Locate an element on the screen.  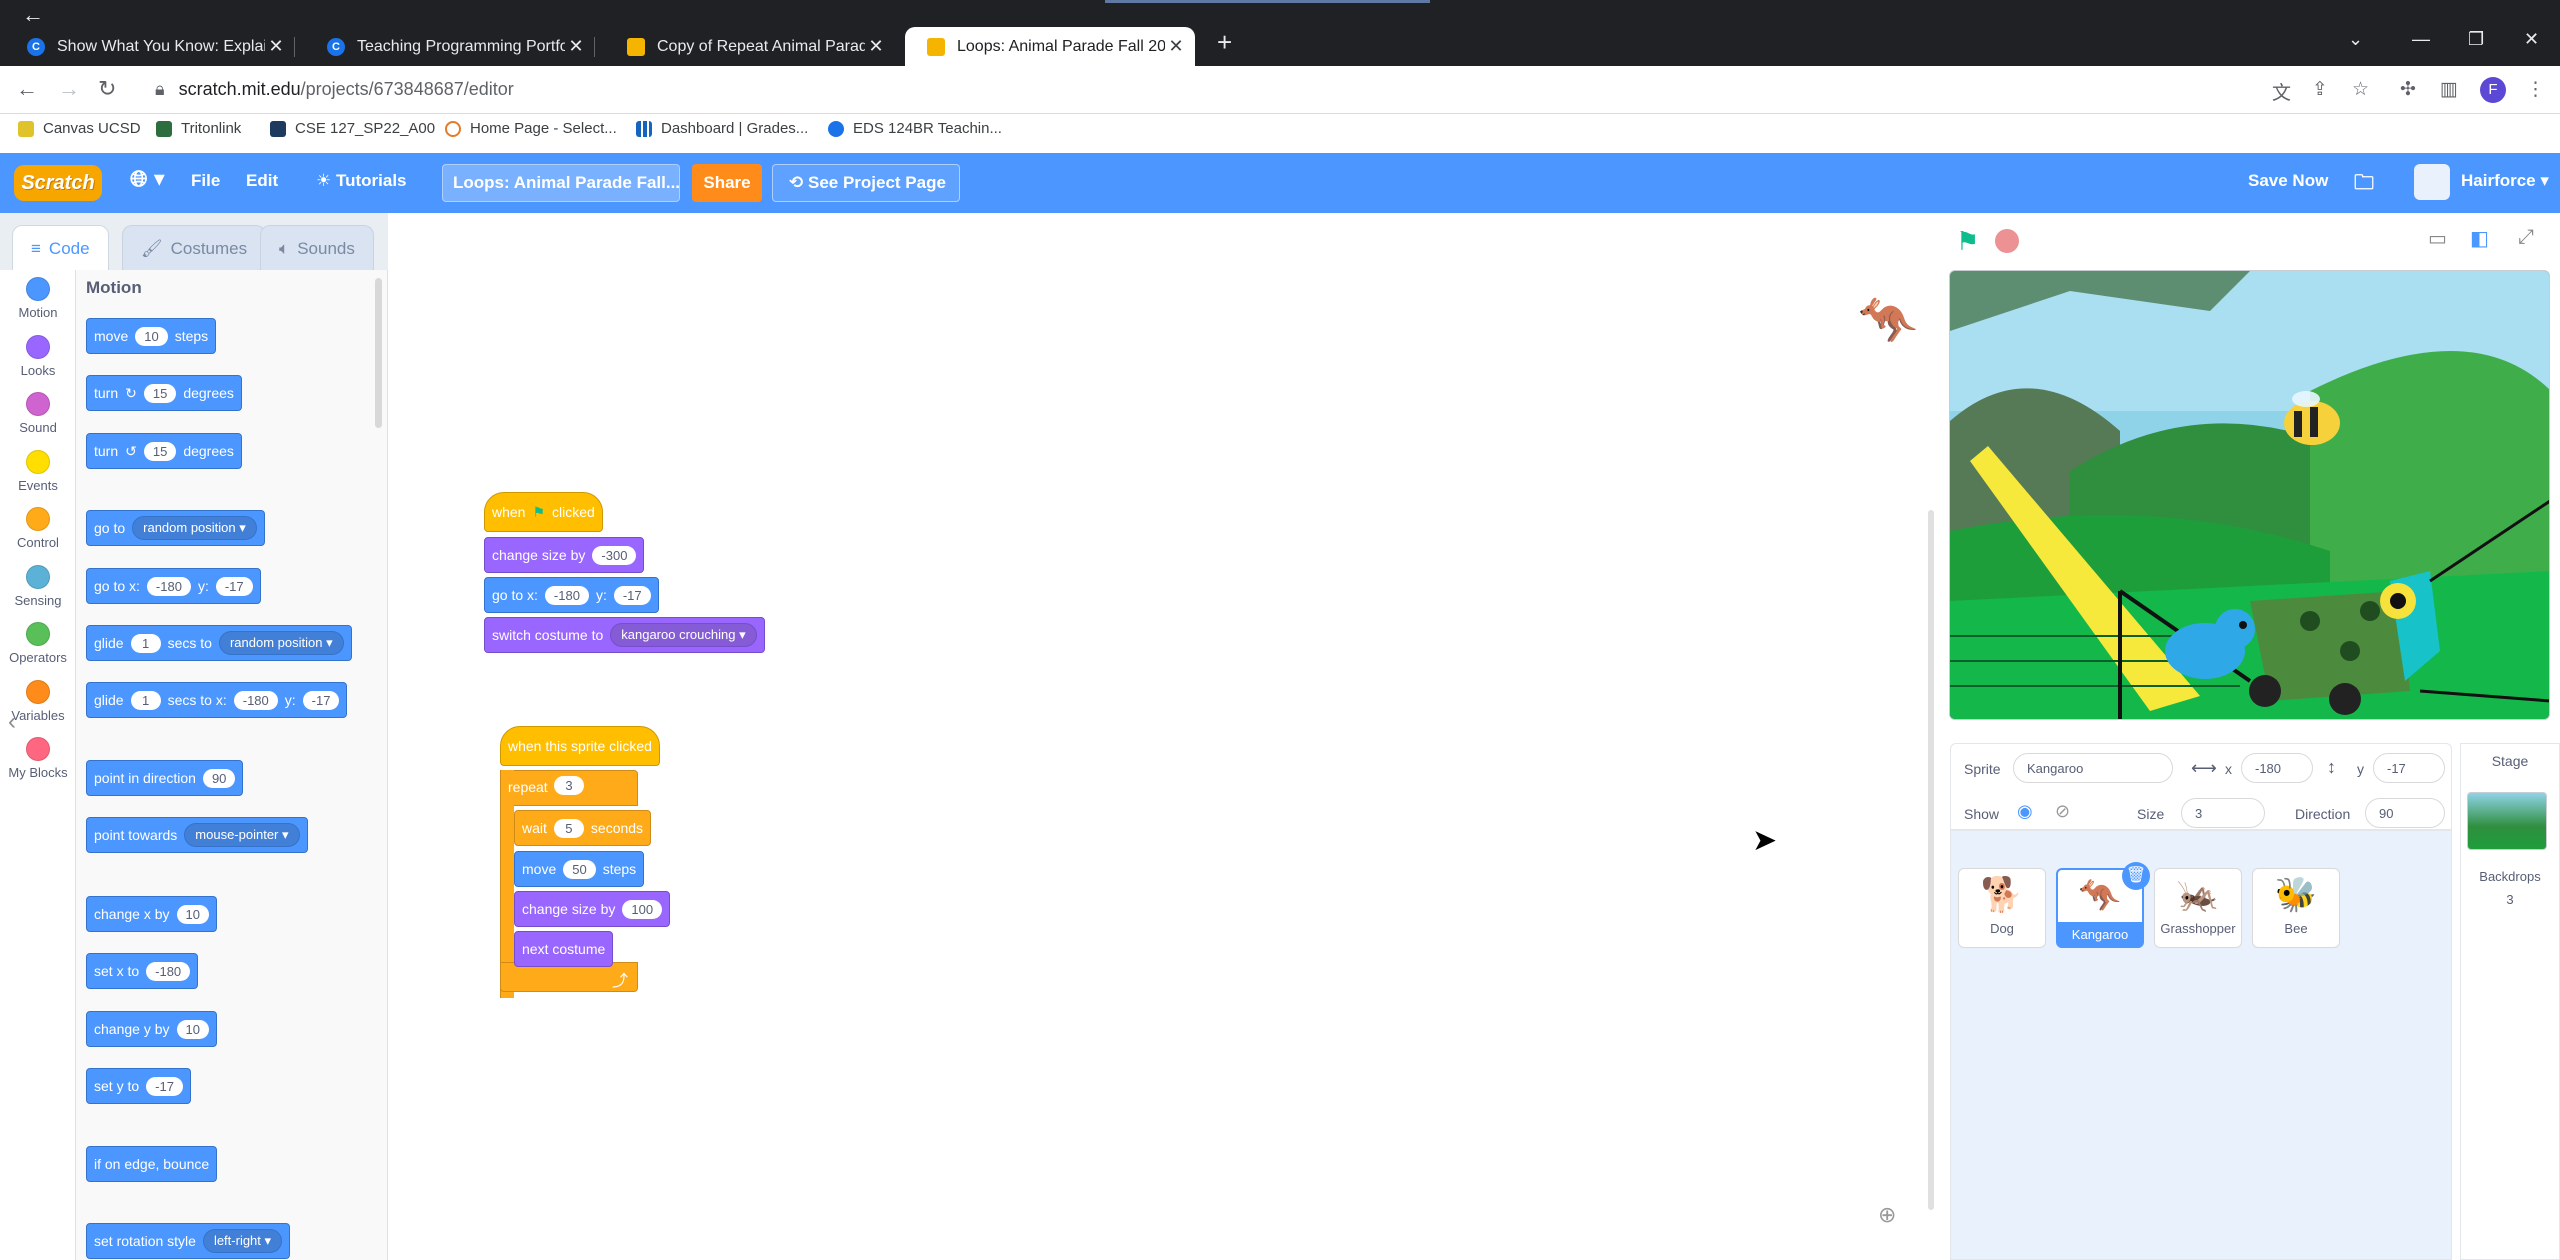
block-turn-left: turn ↺ 15 degrees is located at coordinates (164, 451).